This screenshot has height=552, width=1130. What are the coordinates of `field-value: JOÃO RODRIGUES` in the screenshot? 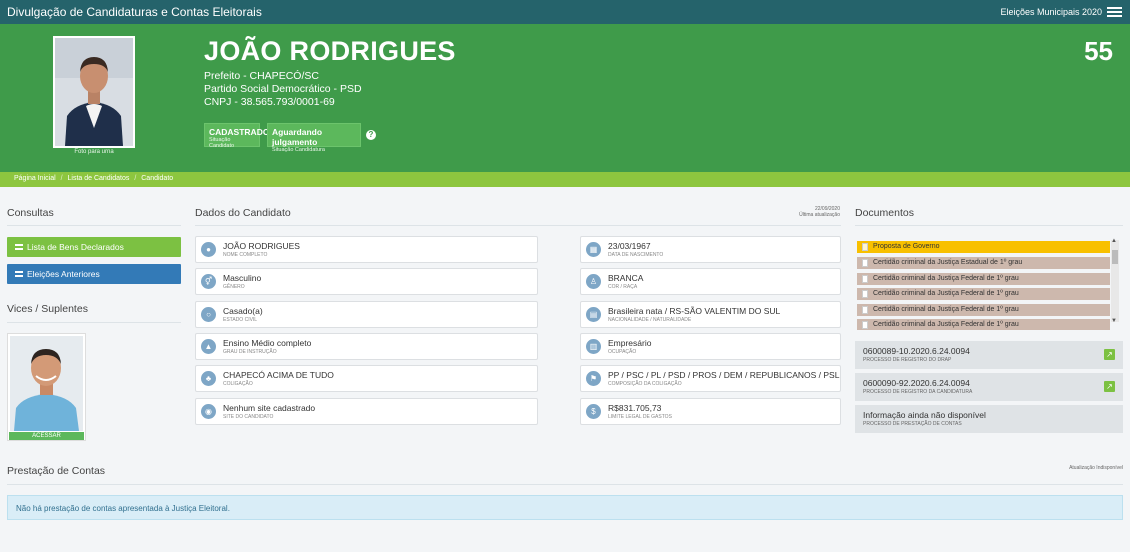 It's located at (261, 246).